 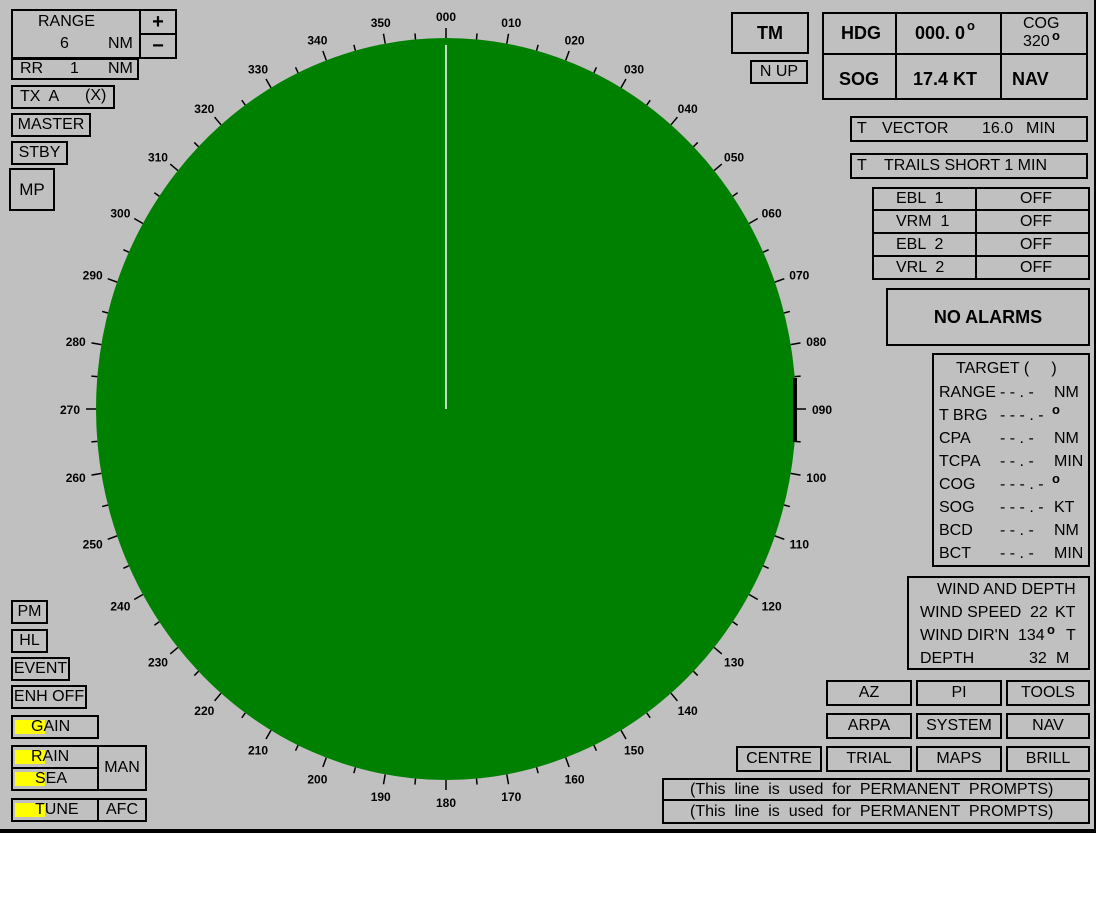 What do you see at coordinates (1036, 268) in the screenshot?
I see `vrl2-state: OFF` at bounding box center [1036, 268].